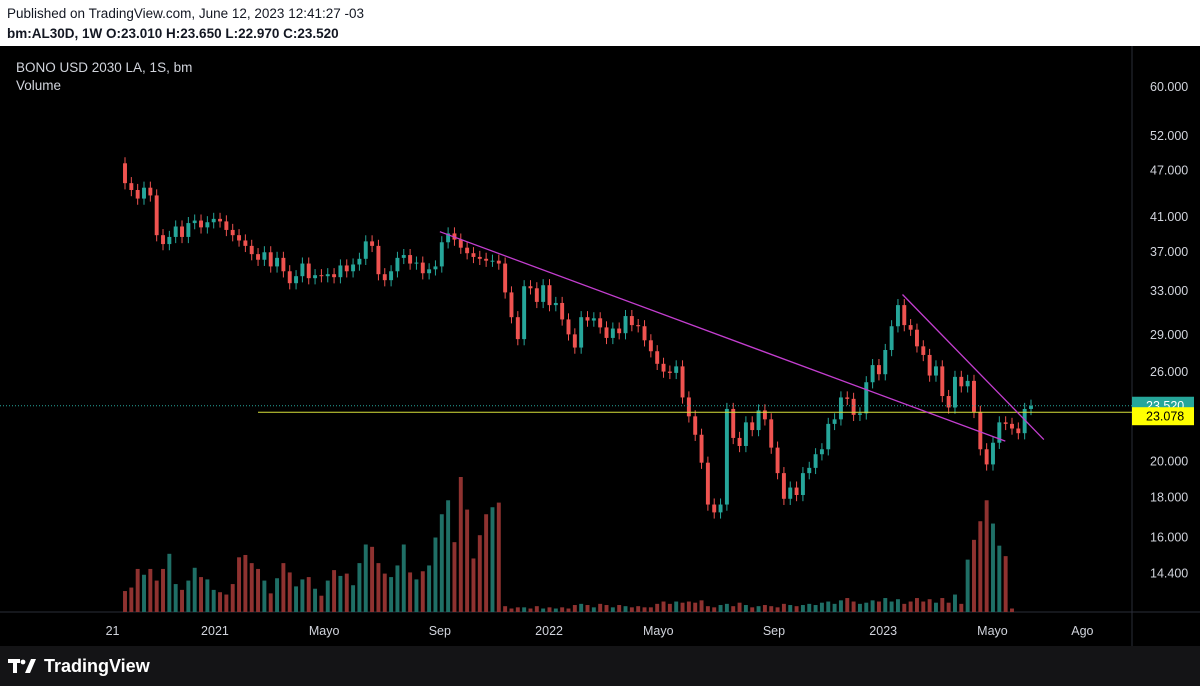  What do you see at coordinates (600, 666) in the screenshot?
I see `footer-bar` at bounding box center [600, 666].